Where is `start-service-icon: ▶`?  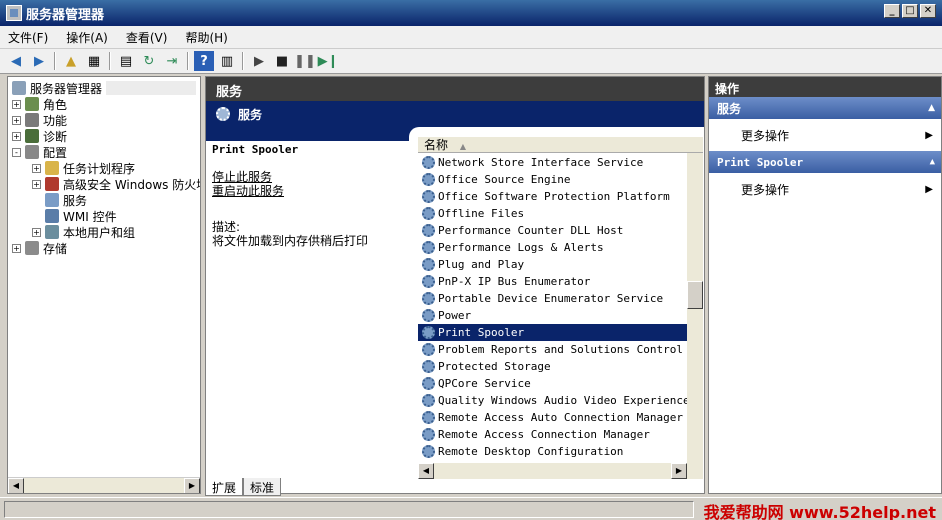
start-service-icon: ▶ is located at coordinates (259, 61).